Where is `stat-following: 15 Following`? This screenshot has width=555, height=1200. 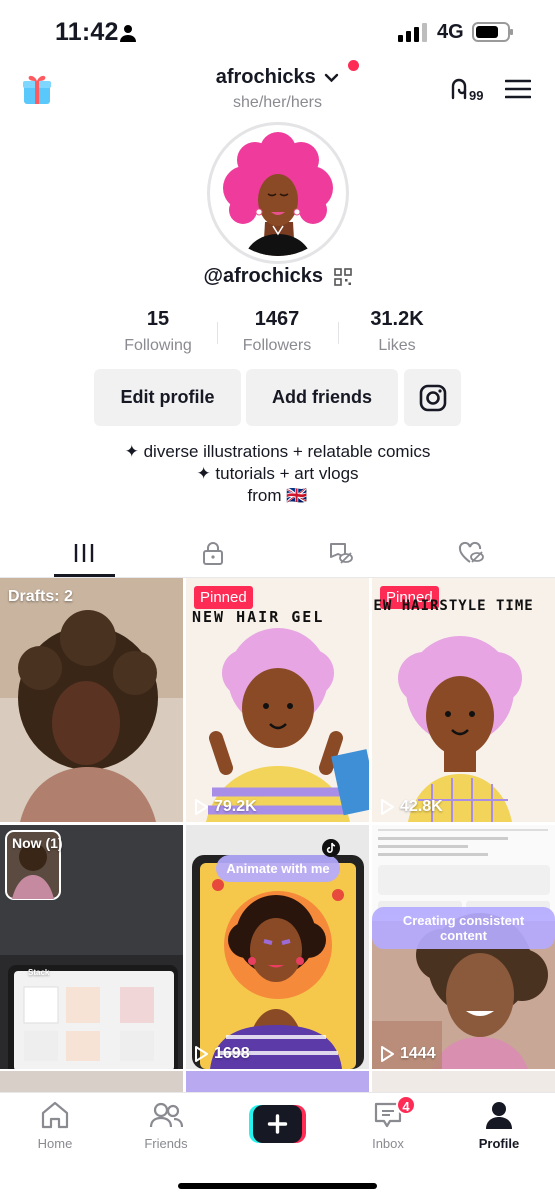
stat-following: 15 Following is located at coordinates (158, 331).